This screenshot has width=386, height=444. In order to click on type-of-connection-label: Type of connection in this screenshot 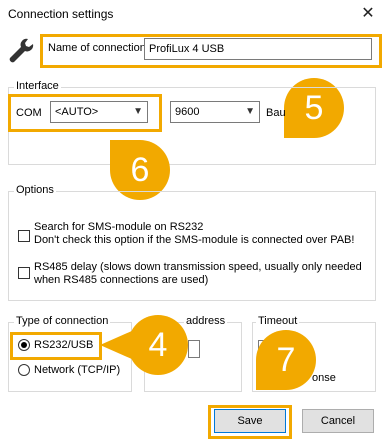, I will do `click(62, 321)`.